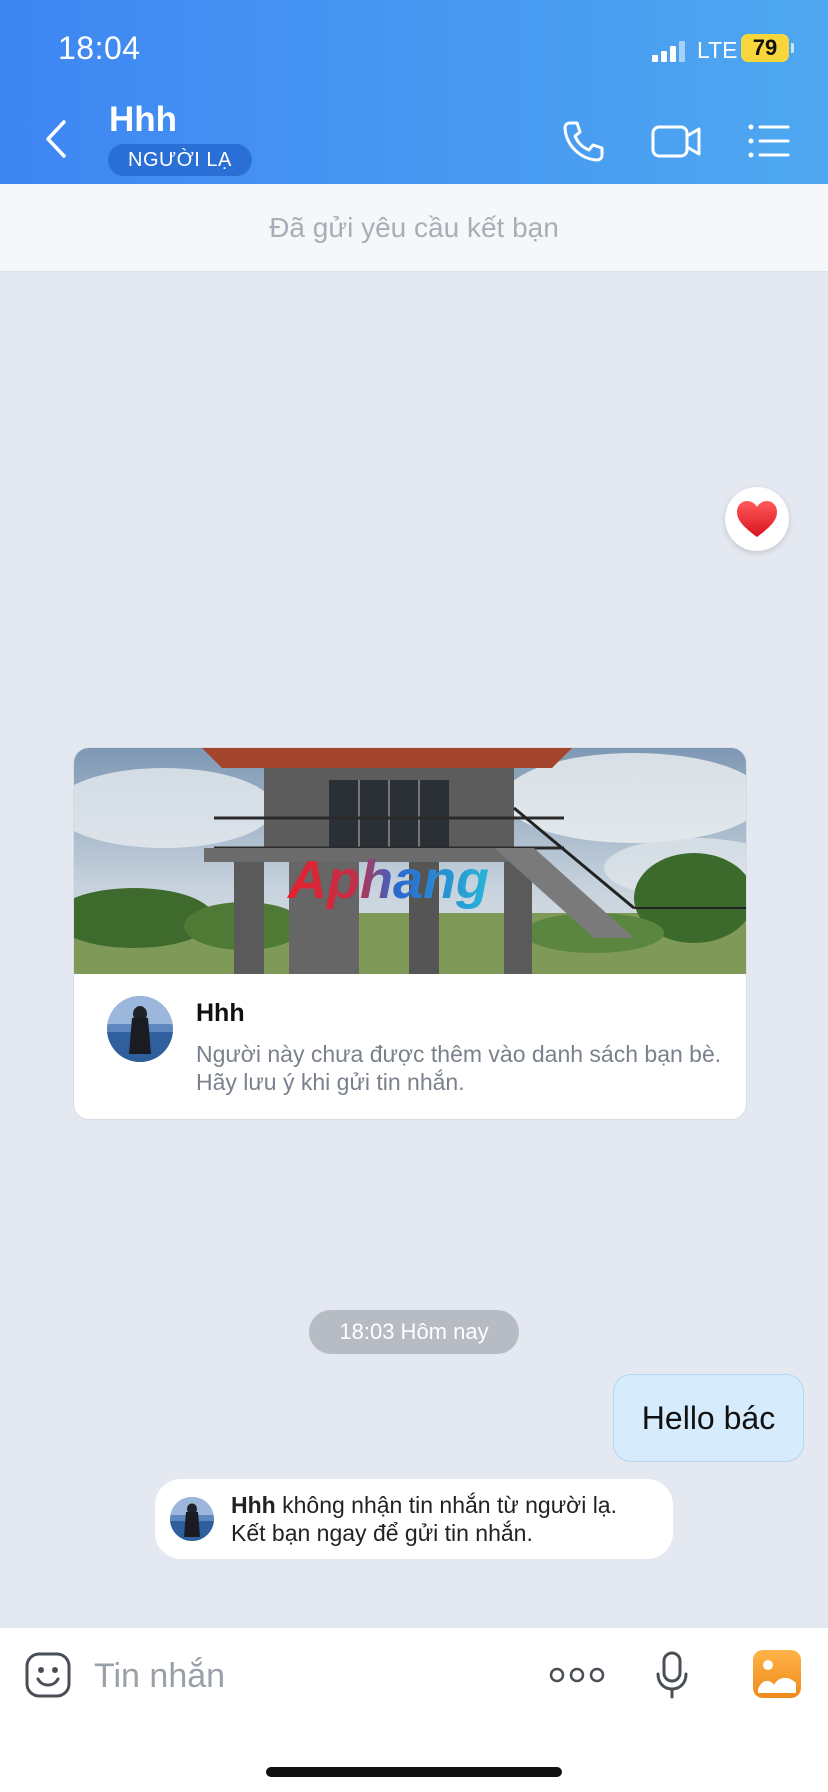  Describe the element at coordinates (387, 880) in the screenshot. I see `photo-watermark: Aphang` at that location.